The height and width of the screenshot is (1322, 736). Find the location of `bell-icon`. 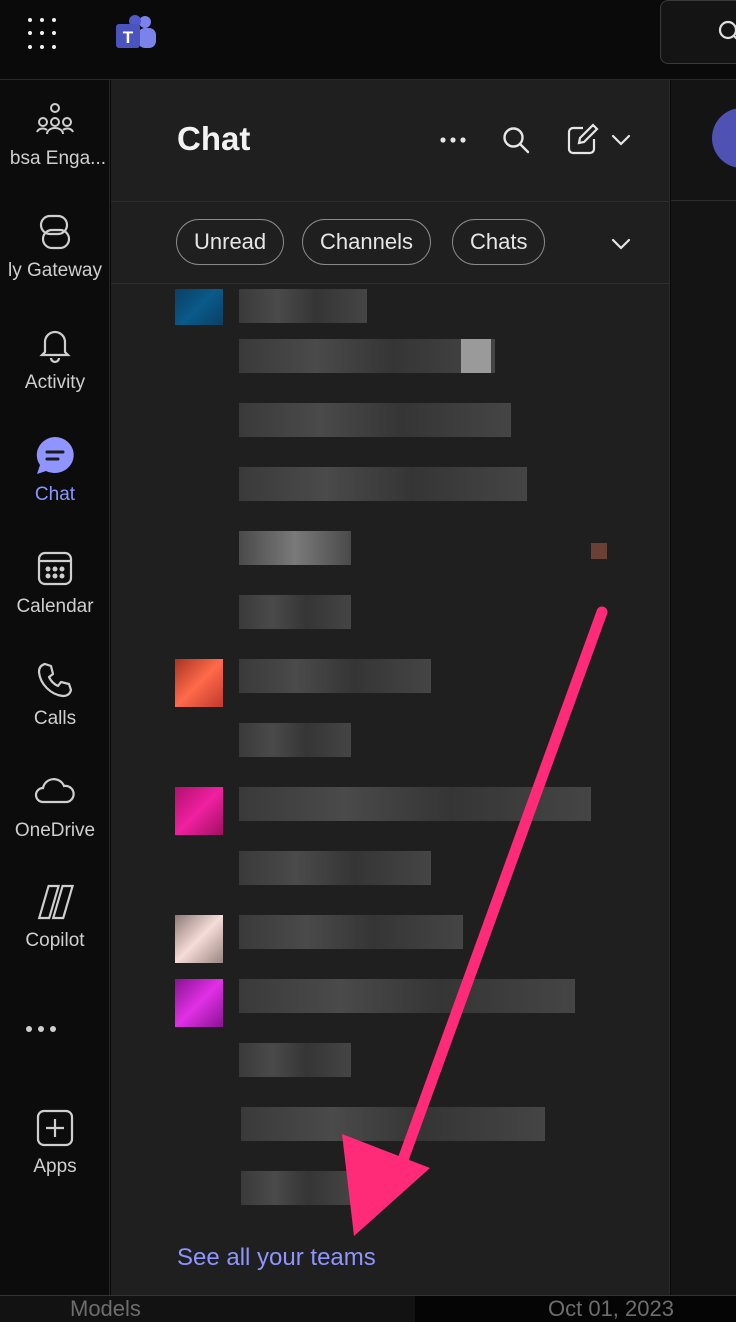

bell-icon is located at coordinates (55, 347).